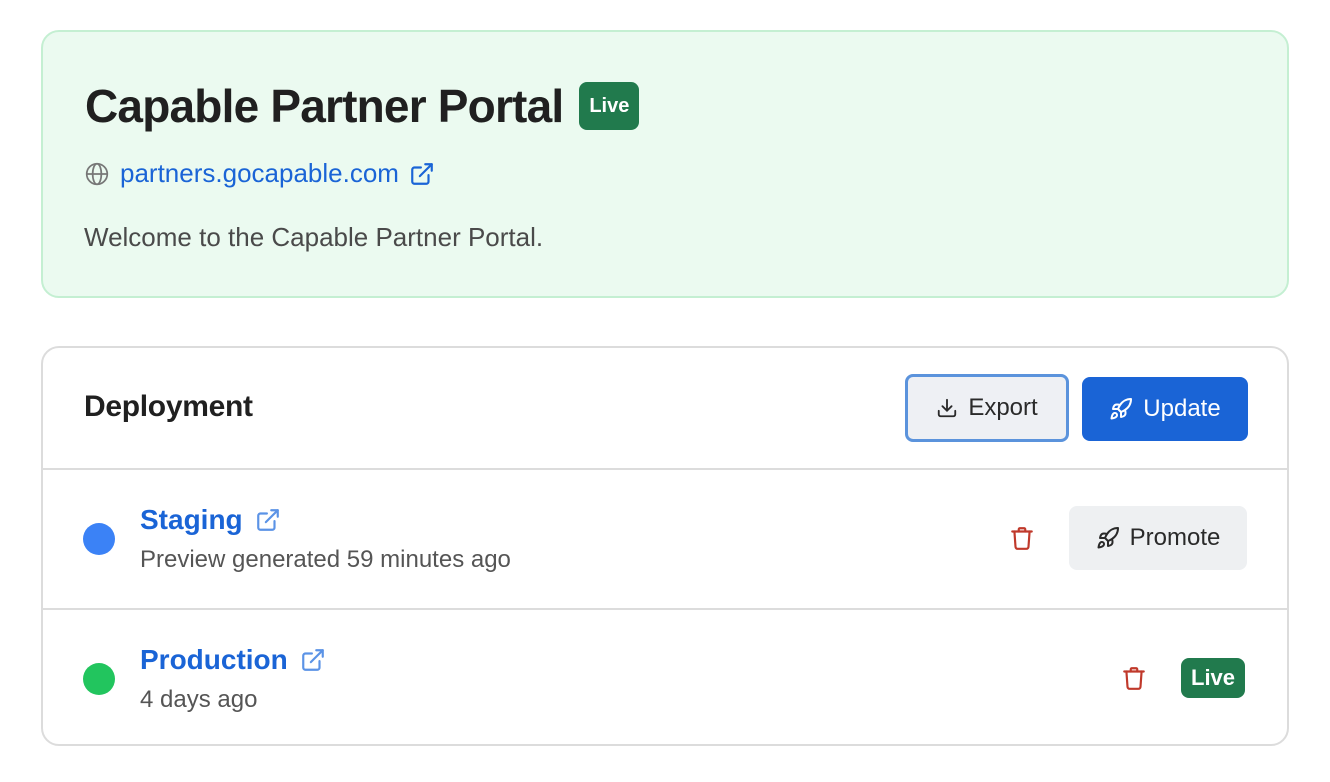  I want to click on staging-status-dot, so click(99, 539).